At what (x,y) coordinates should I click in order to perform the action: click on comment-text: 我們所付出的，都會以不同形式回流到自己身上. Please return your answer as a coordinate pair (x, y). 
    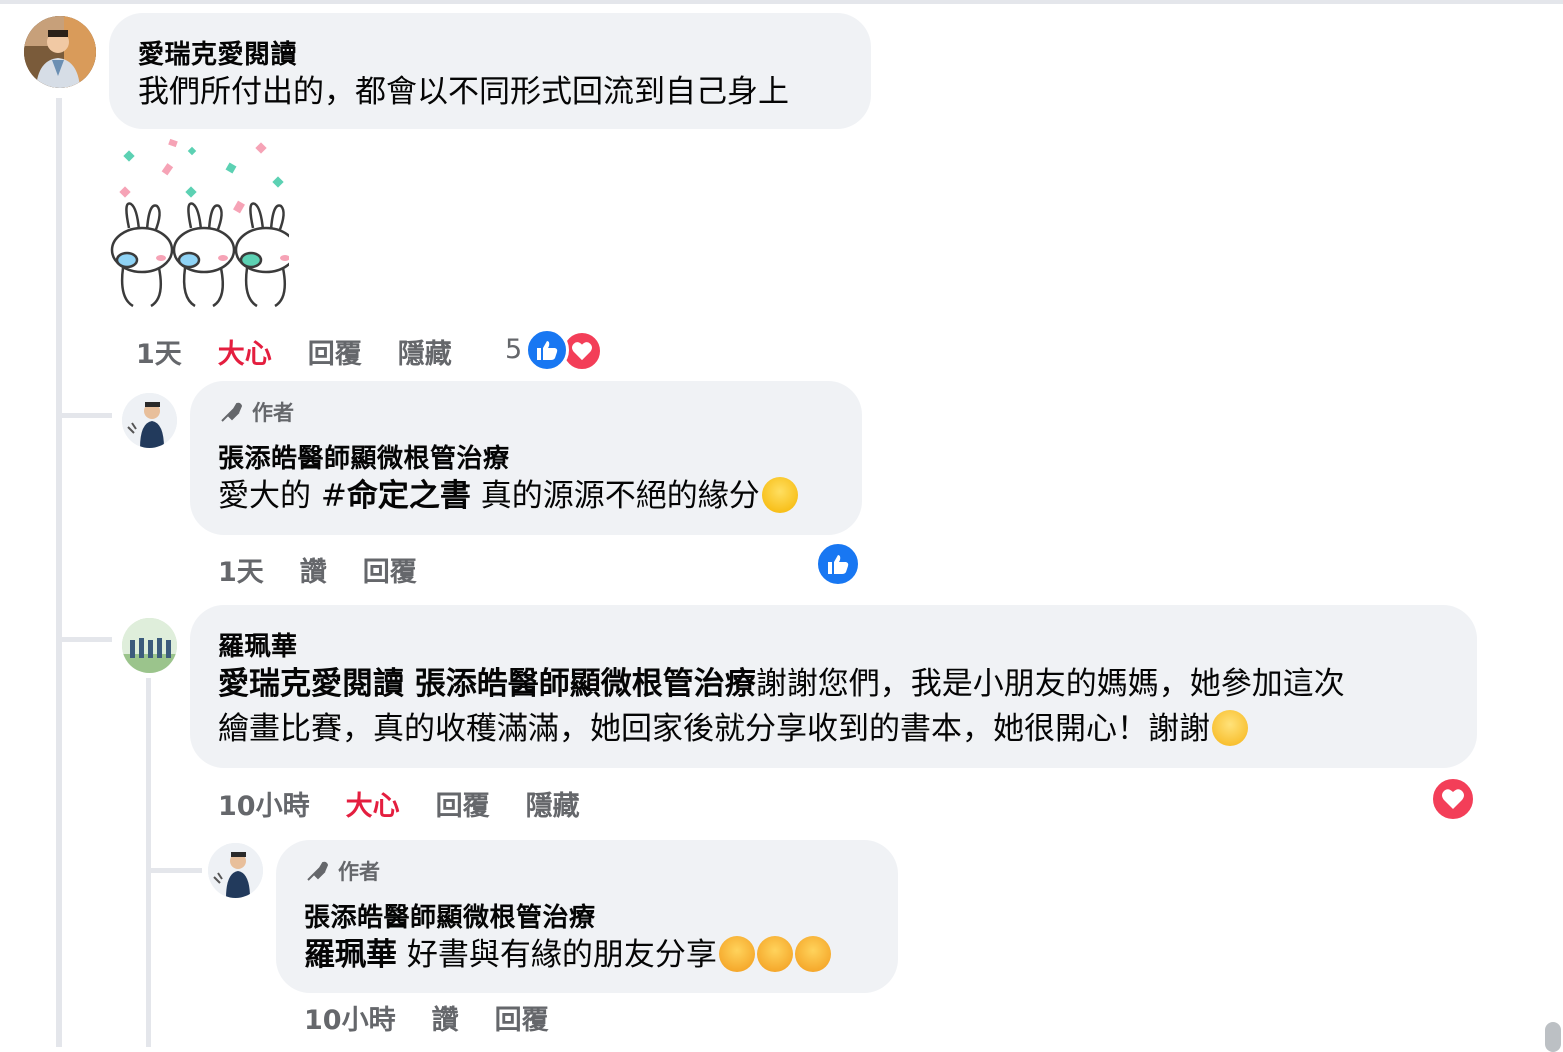
    Looking at the image, I should click on (463, 92).